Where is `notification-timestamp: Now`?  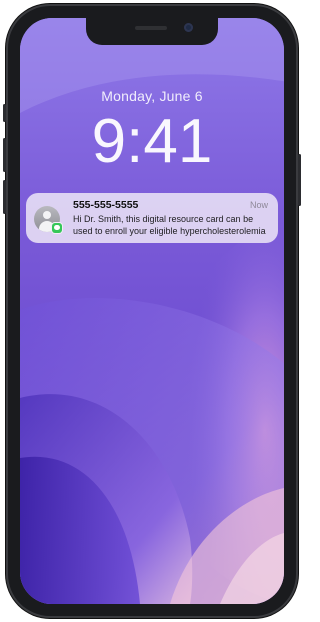
notification-timestamp: Now is located at coordinates (258, 205).